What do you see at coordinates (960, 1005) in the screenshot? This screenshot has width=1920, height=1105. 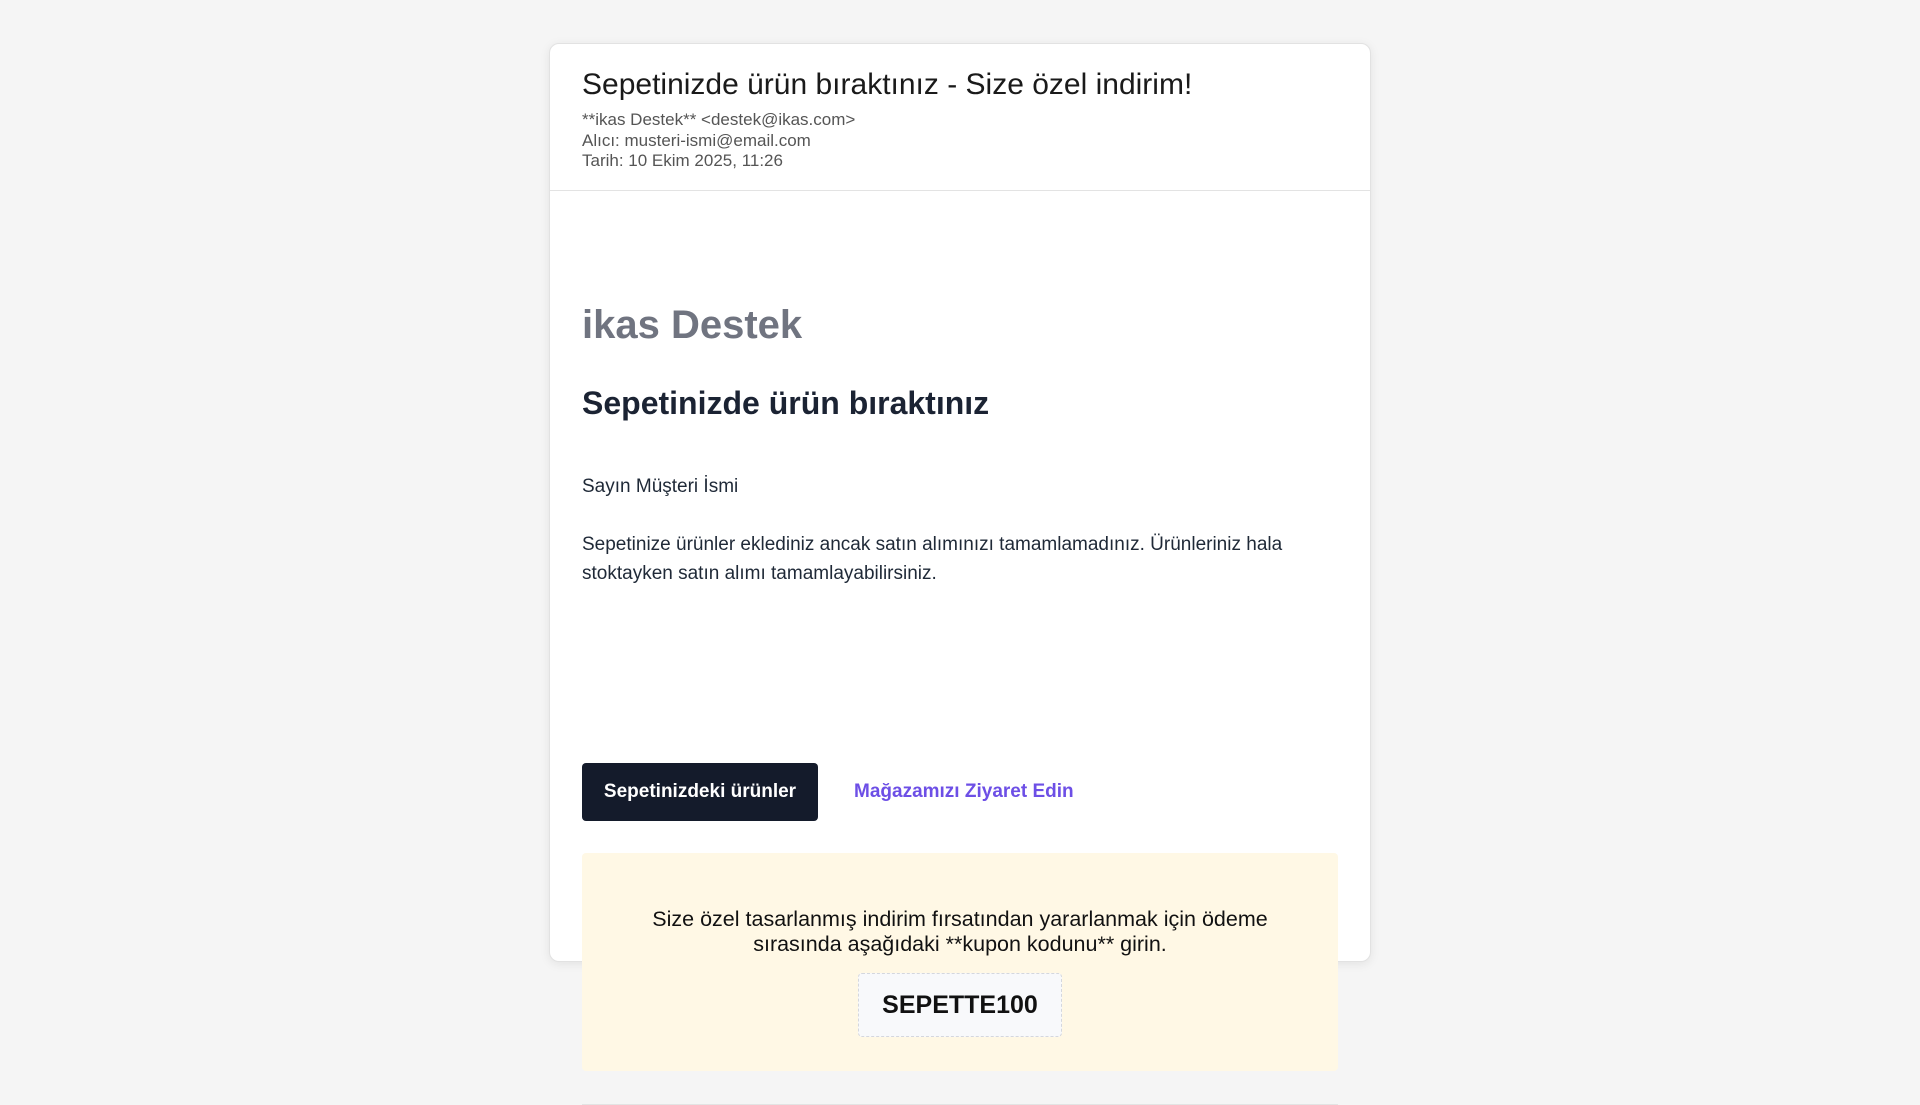 I see `coupon-code: SEPETTE100` at bounding box center [960, 1005].